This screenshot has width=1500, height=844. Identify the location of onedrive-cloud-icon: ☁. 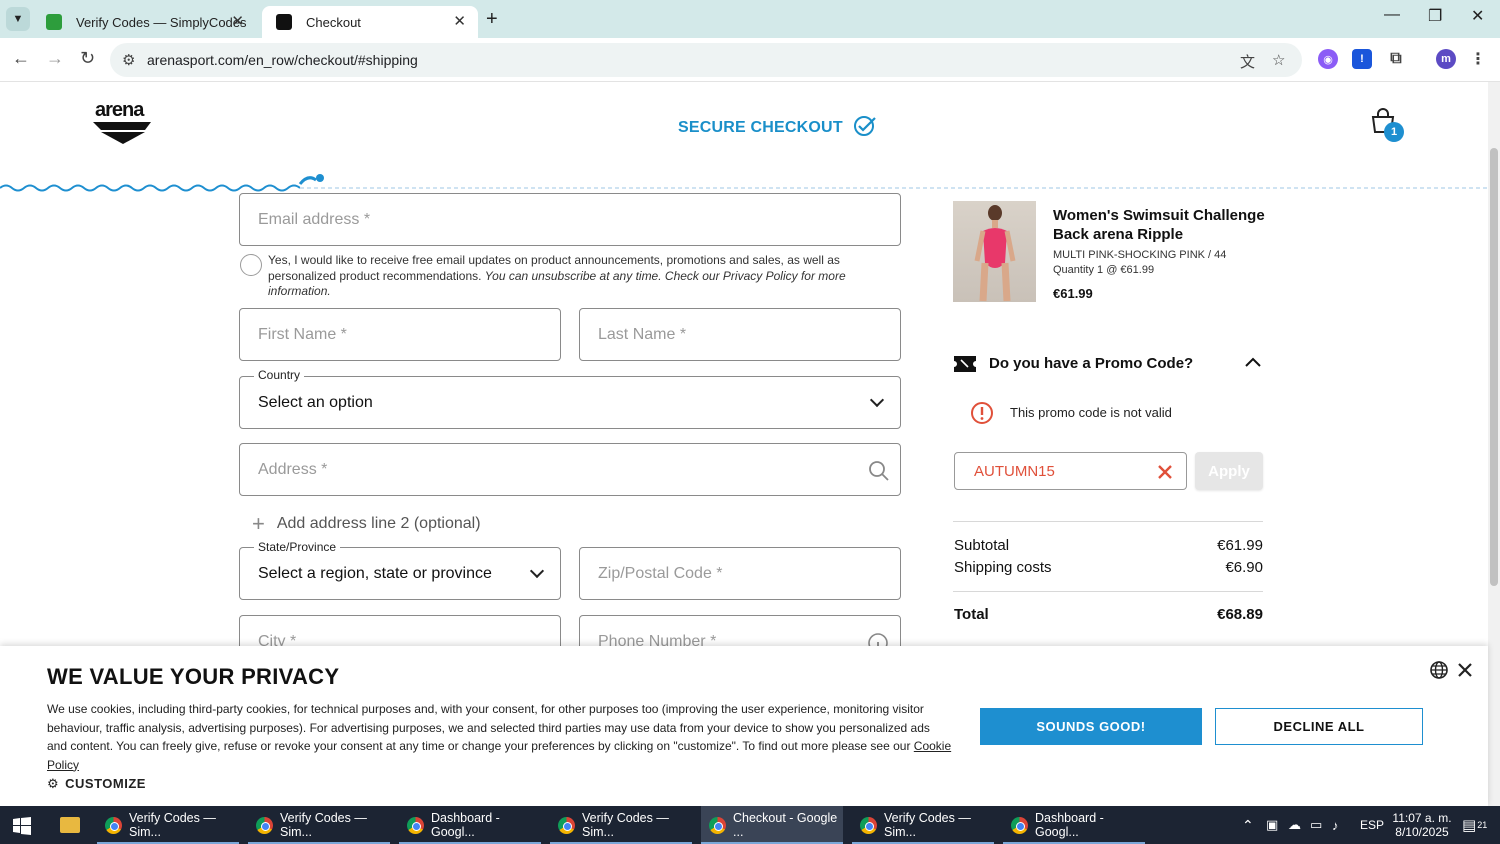
(1294, 825).